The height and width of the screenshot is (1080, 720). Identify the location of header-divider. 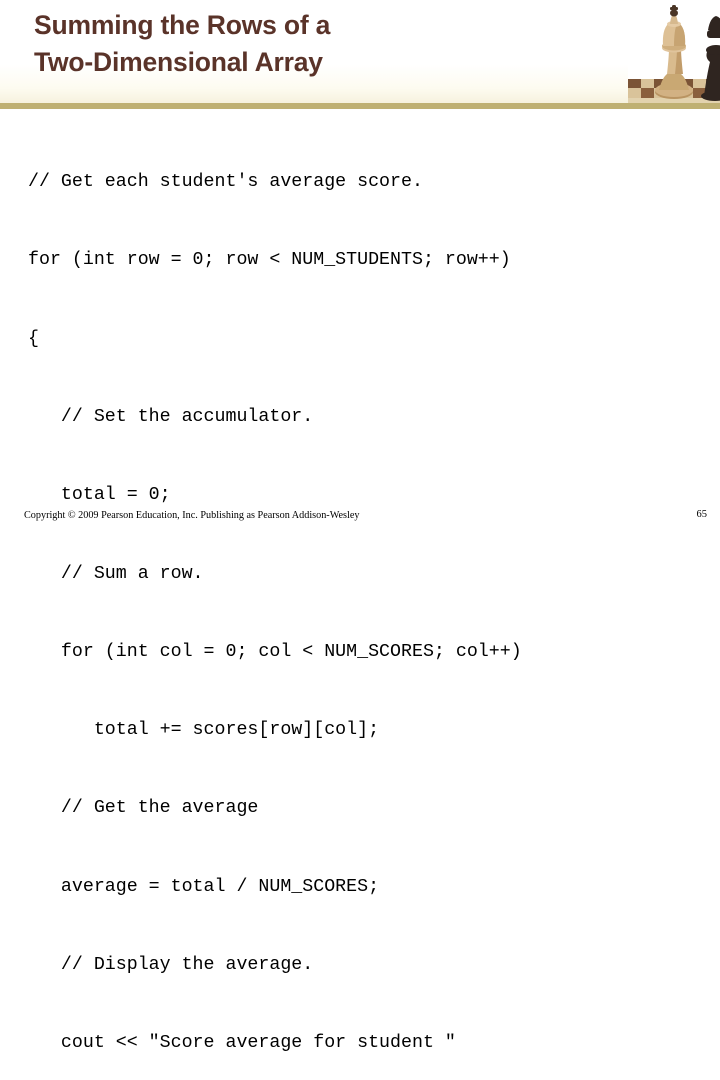
(360, 106).